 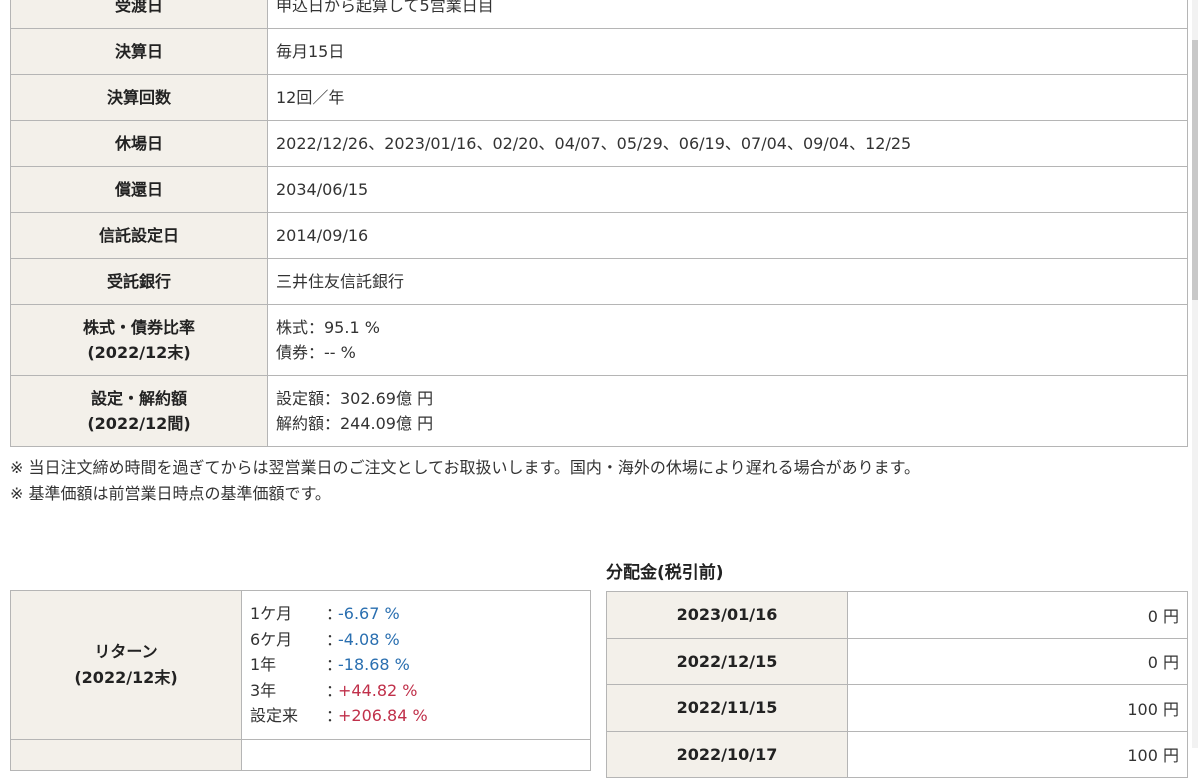 I want to click on distribution-date: 2022/12/15, so click(x=727, y=661).